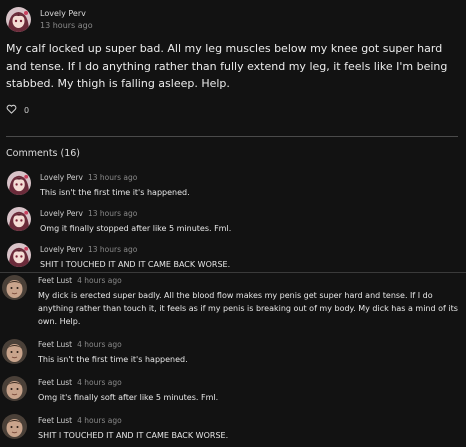 Image resolution: width=466 pixels, height=447 pixels. I want to click on post-author-avatar, so click(18, 19).